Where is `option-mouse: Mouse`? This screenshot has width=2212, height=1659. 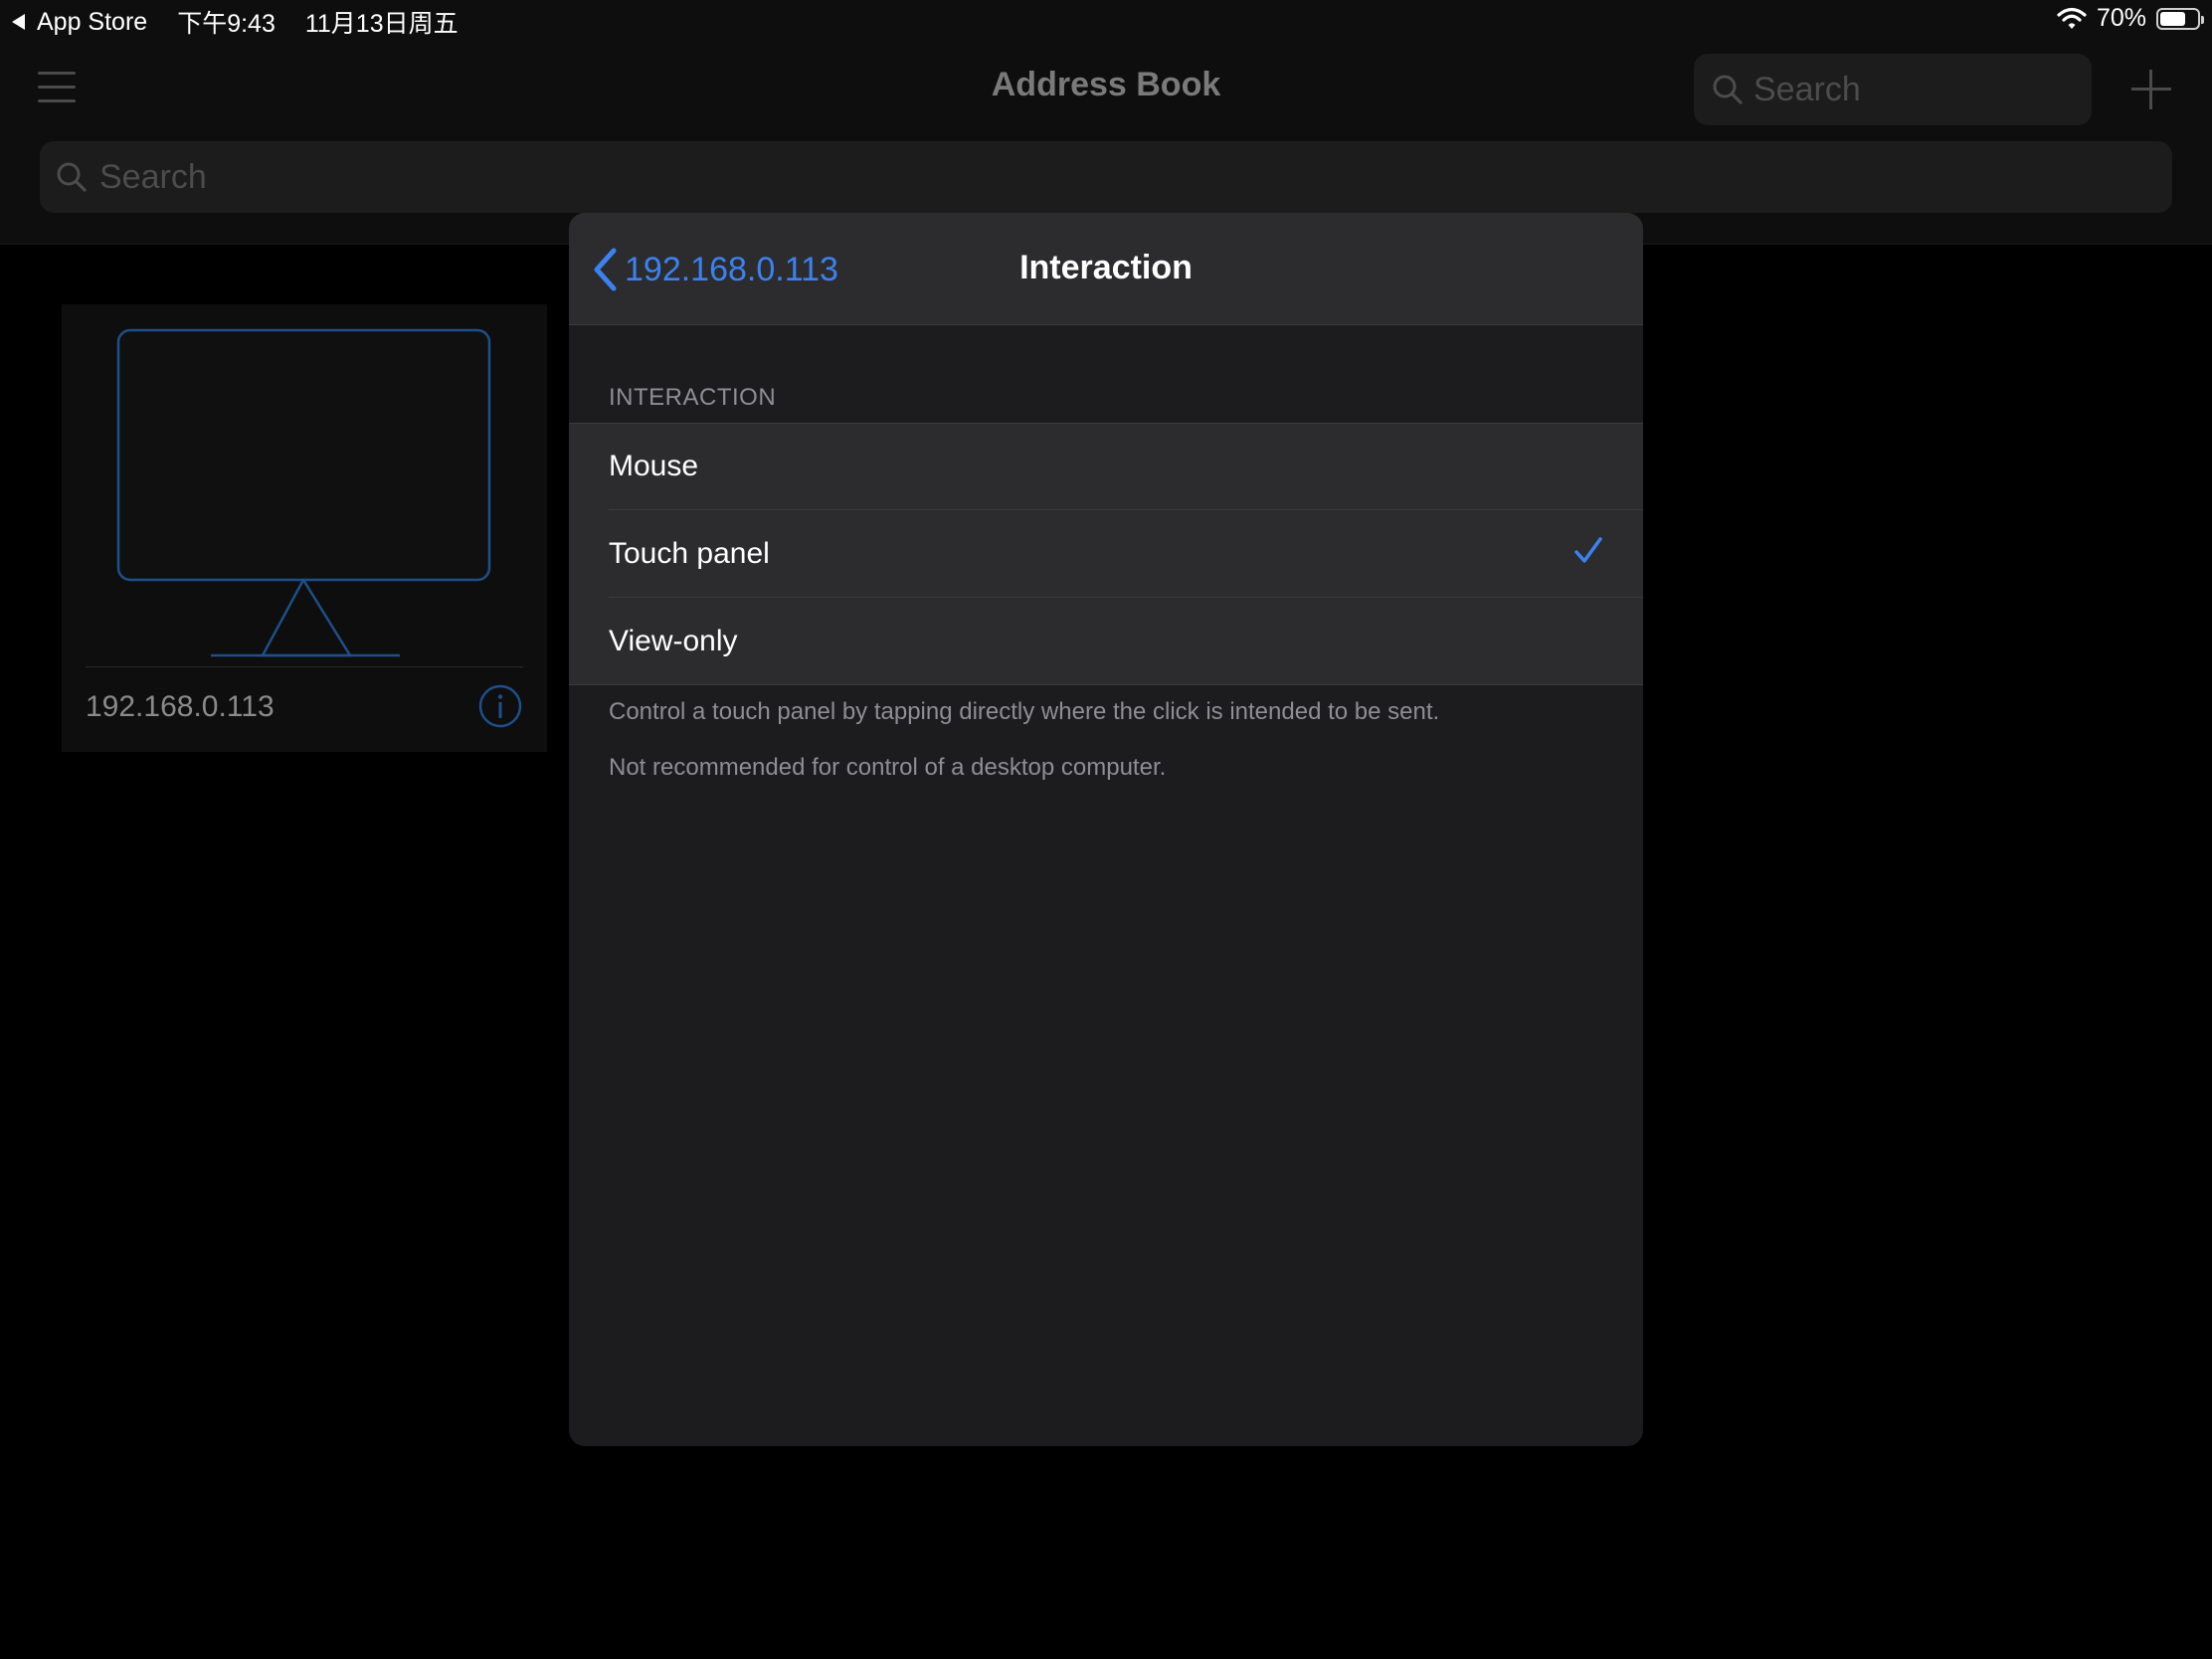
option-mouse: Mouse is located at coordinates (1106, 466).